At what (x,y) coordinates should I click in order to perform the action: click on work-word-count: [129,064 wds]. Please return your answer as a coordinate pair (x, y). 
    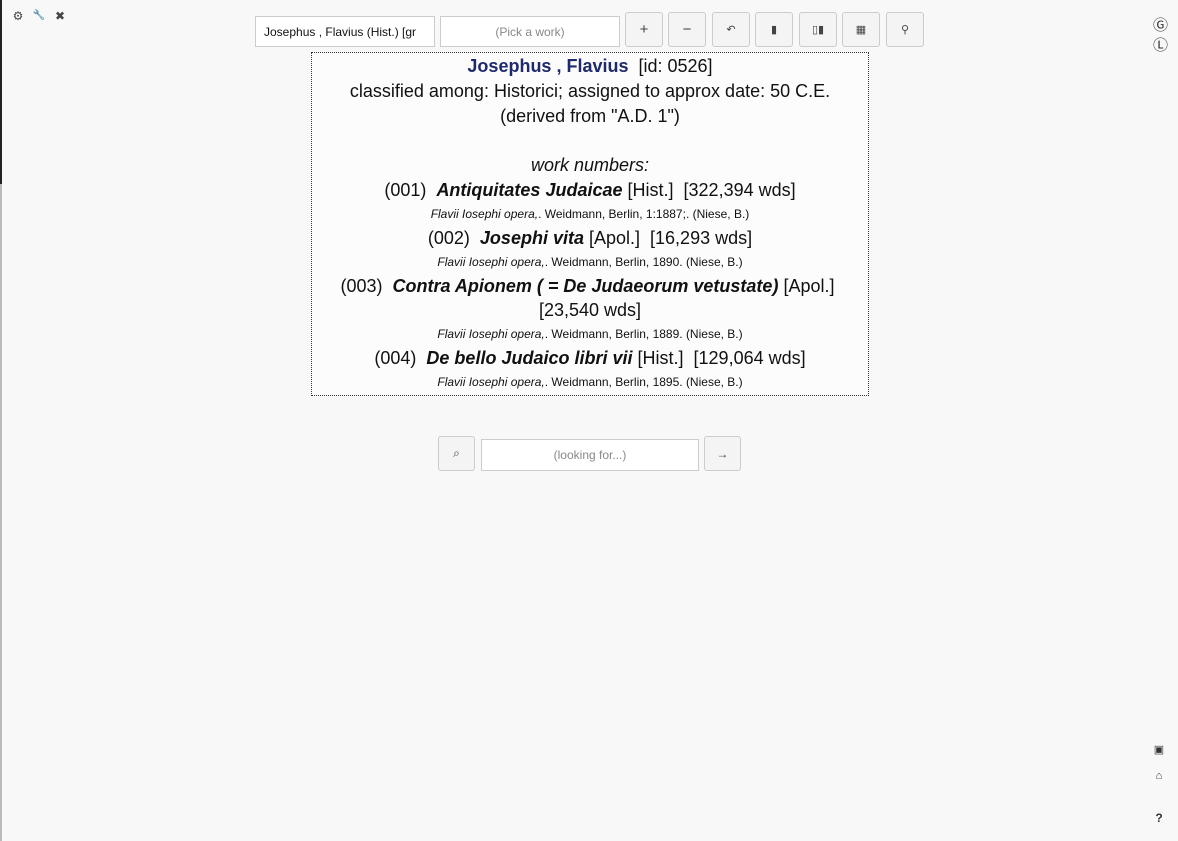
    Looking at the image, I should click on (749, 358).